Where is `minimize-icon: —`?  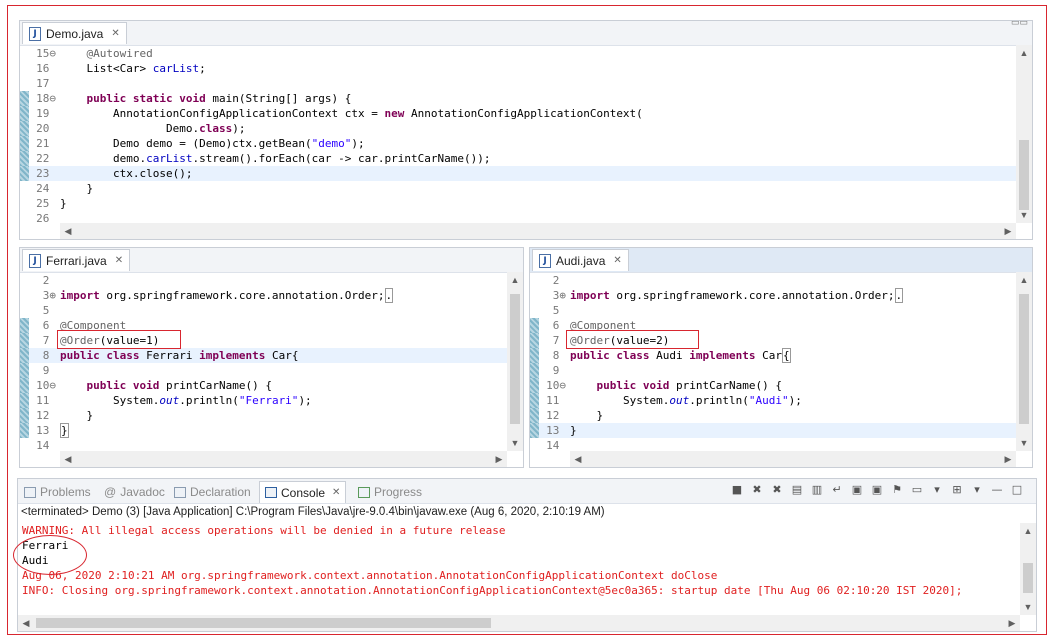
minimize-icon: — is located at coordinates (997, 490).